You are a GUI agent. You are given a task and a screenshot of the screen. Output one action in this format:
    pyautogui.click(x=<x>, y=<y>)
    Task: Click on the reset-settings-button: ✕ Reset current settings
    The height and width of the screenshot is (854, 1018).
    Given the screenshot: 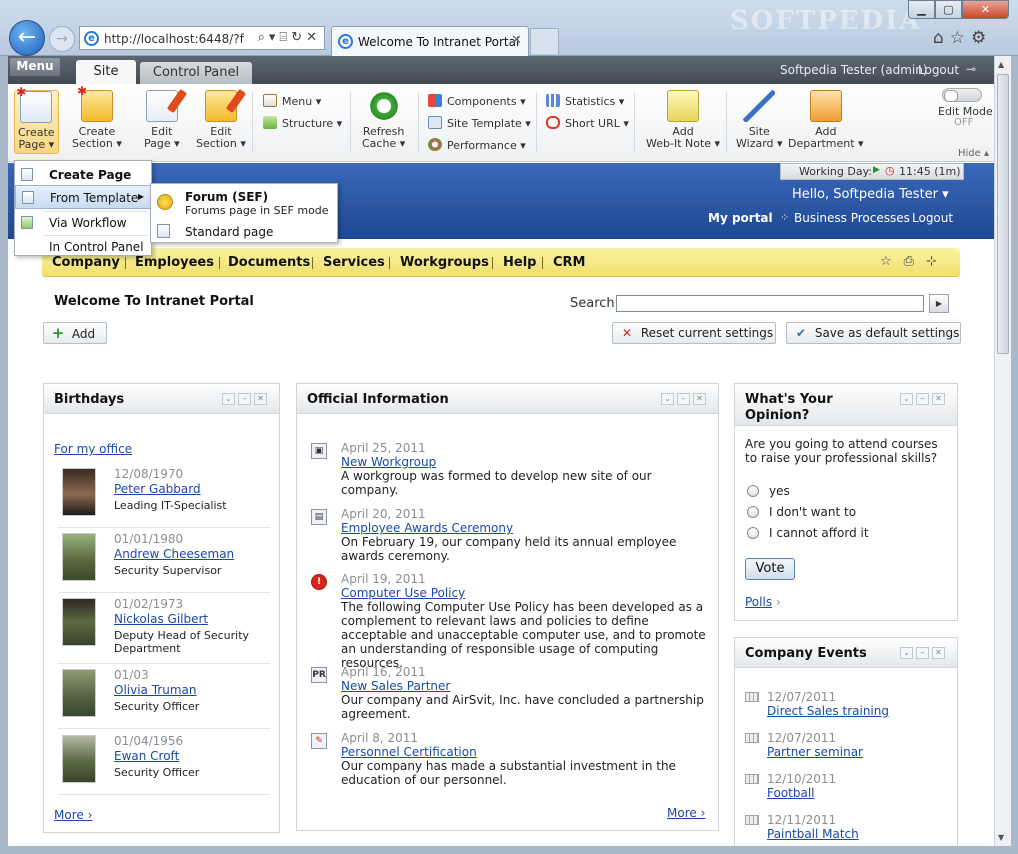 What is the action you would take?
    pyautogui.click(x=694, y=333)
    